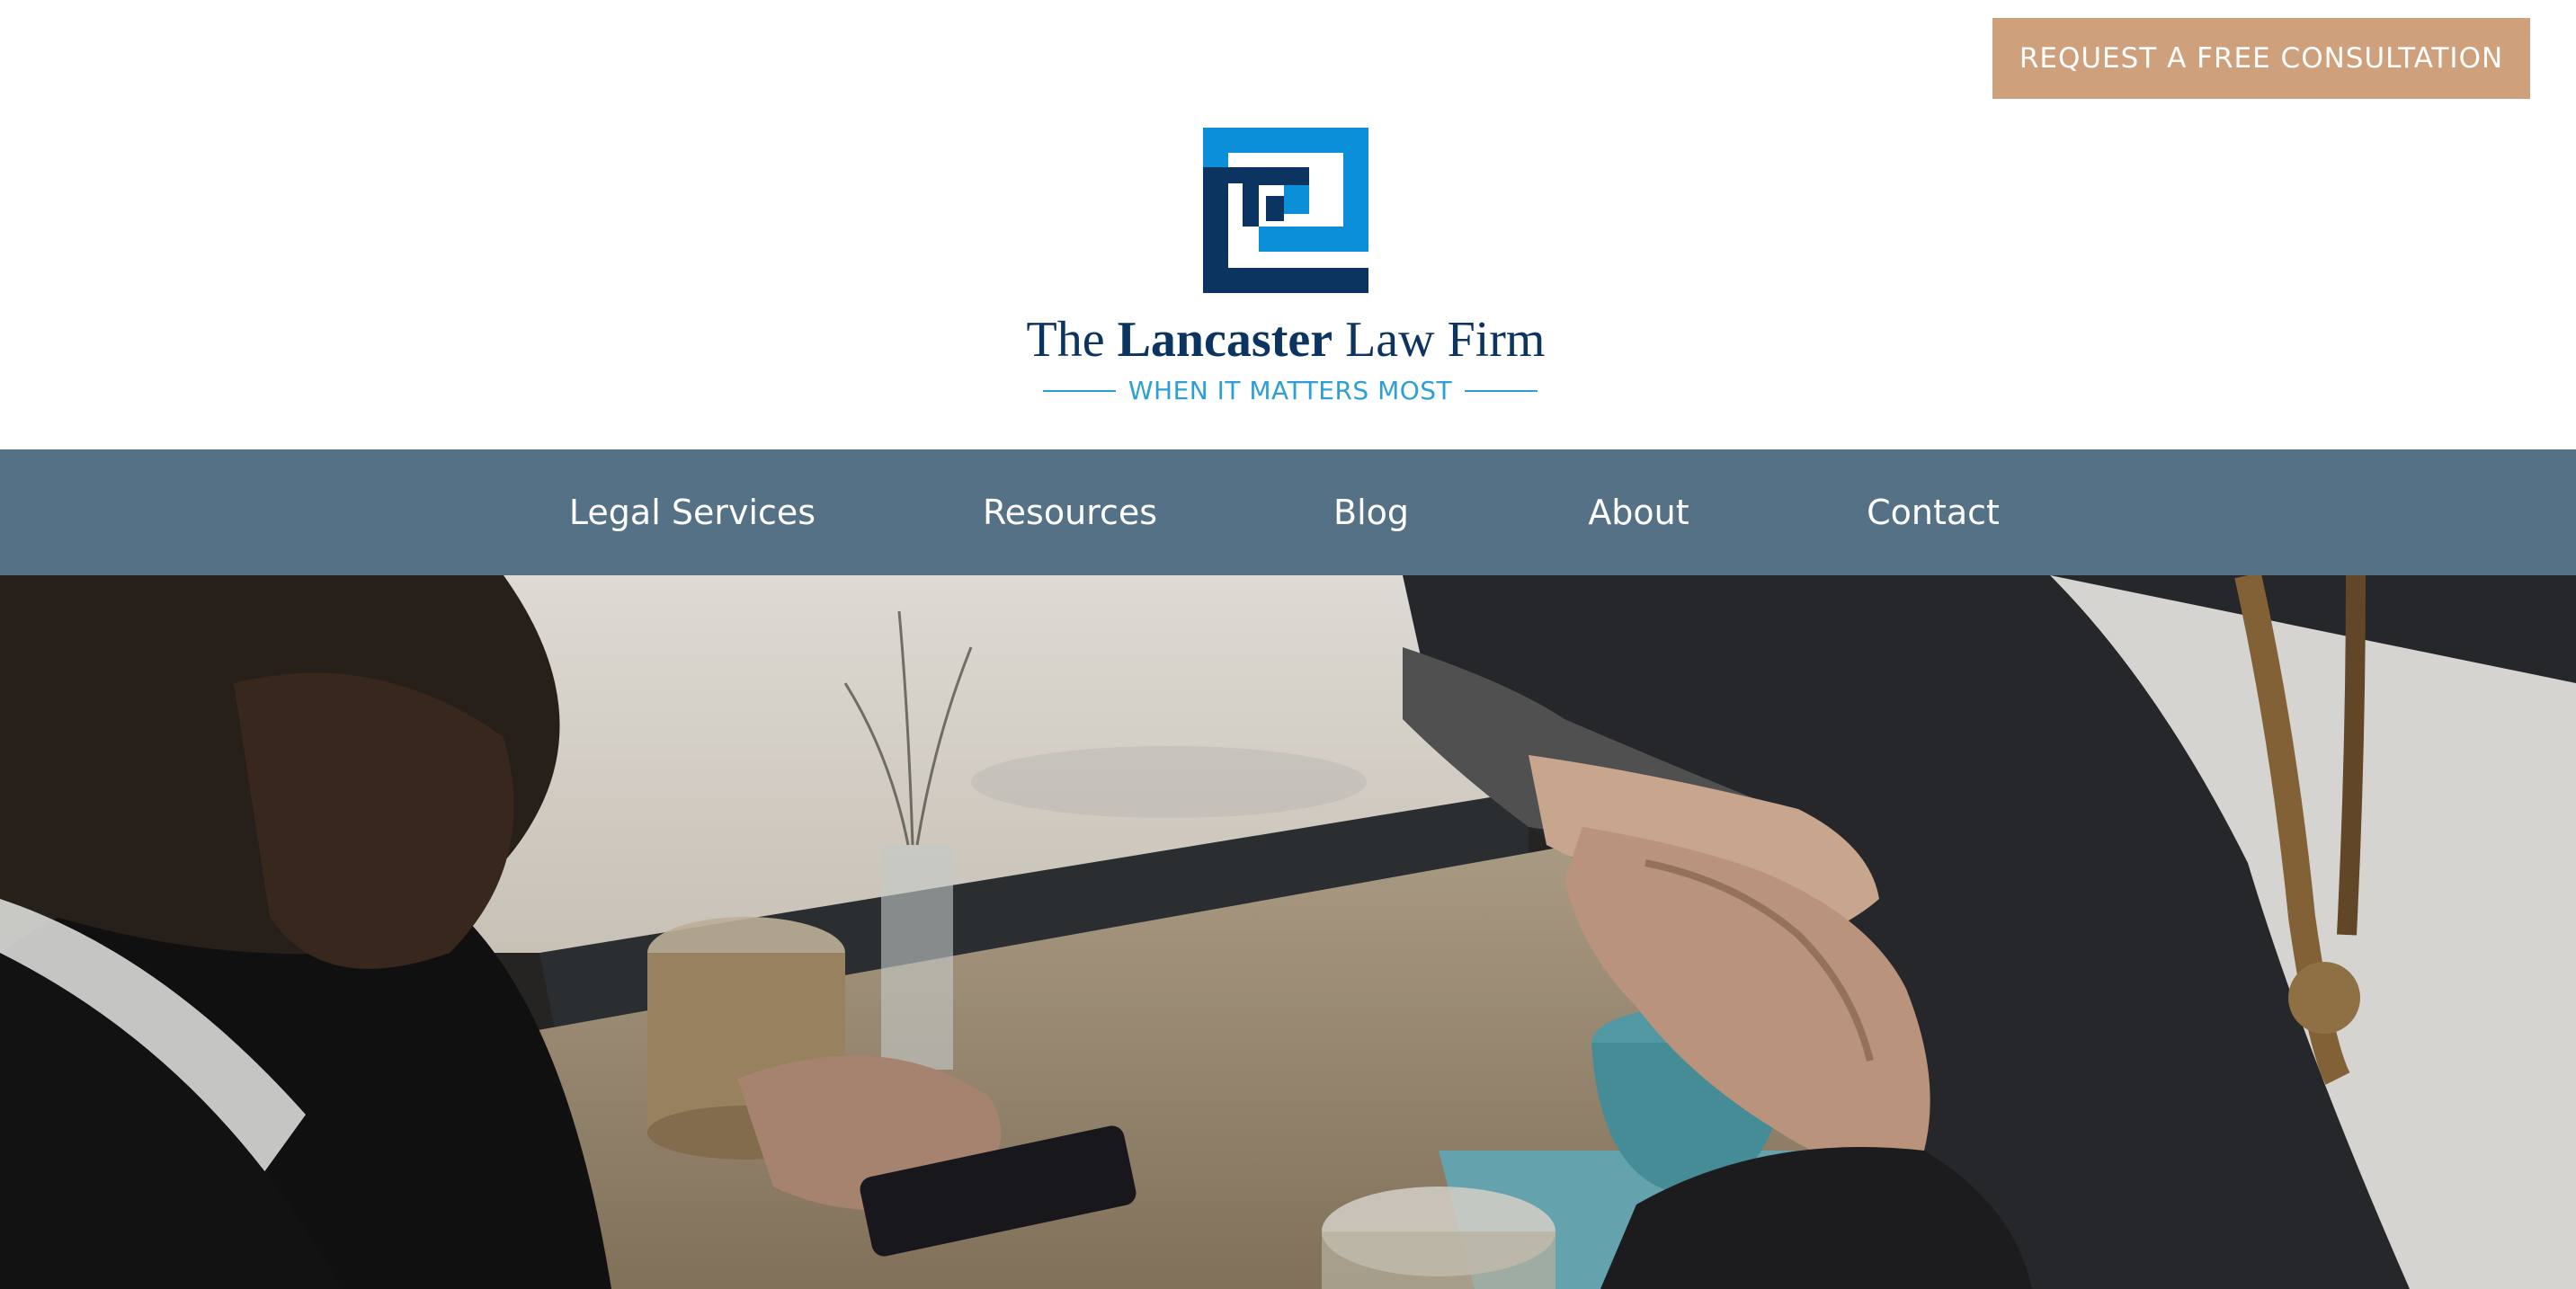 The width and height of the screenshot is (2576, 1289). I want to click on firm-name: The Lancaster Law Firm, so click(1286, 340).